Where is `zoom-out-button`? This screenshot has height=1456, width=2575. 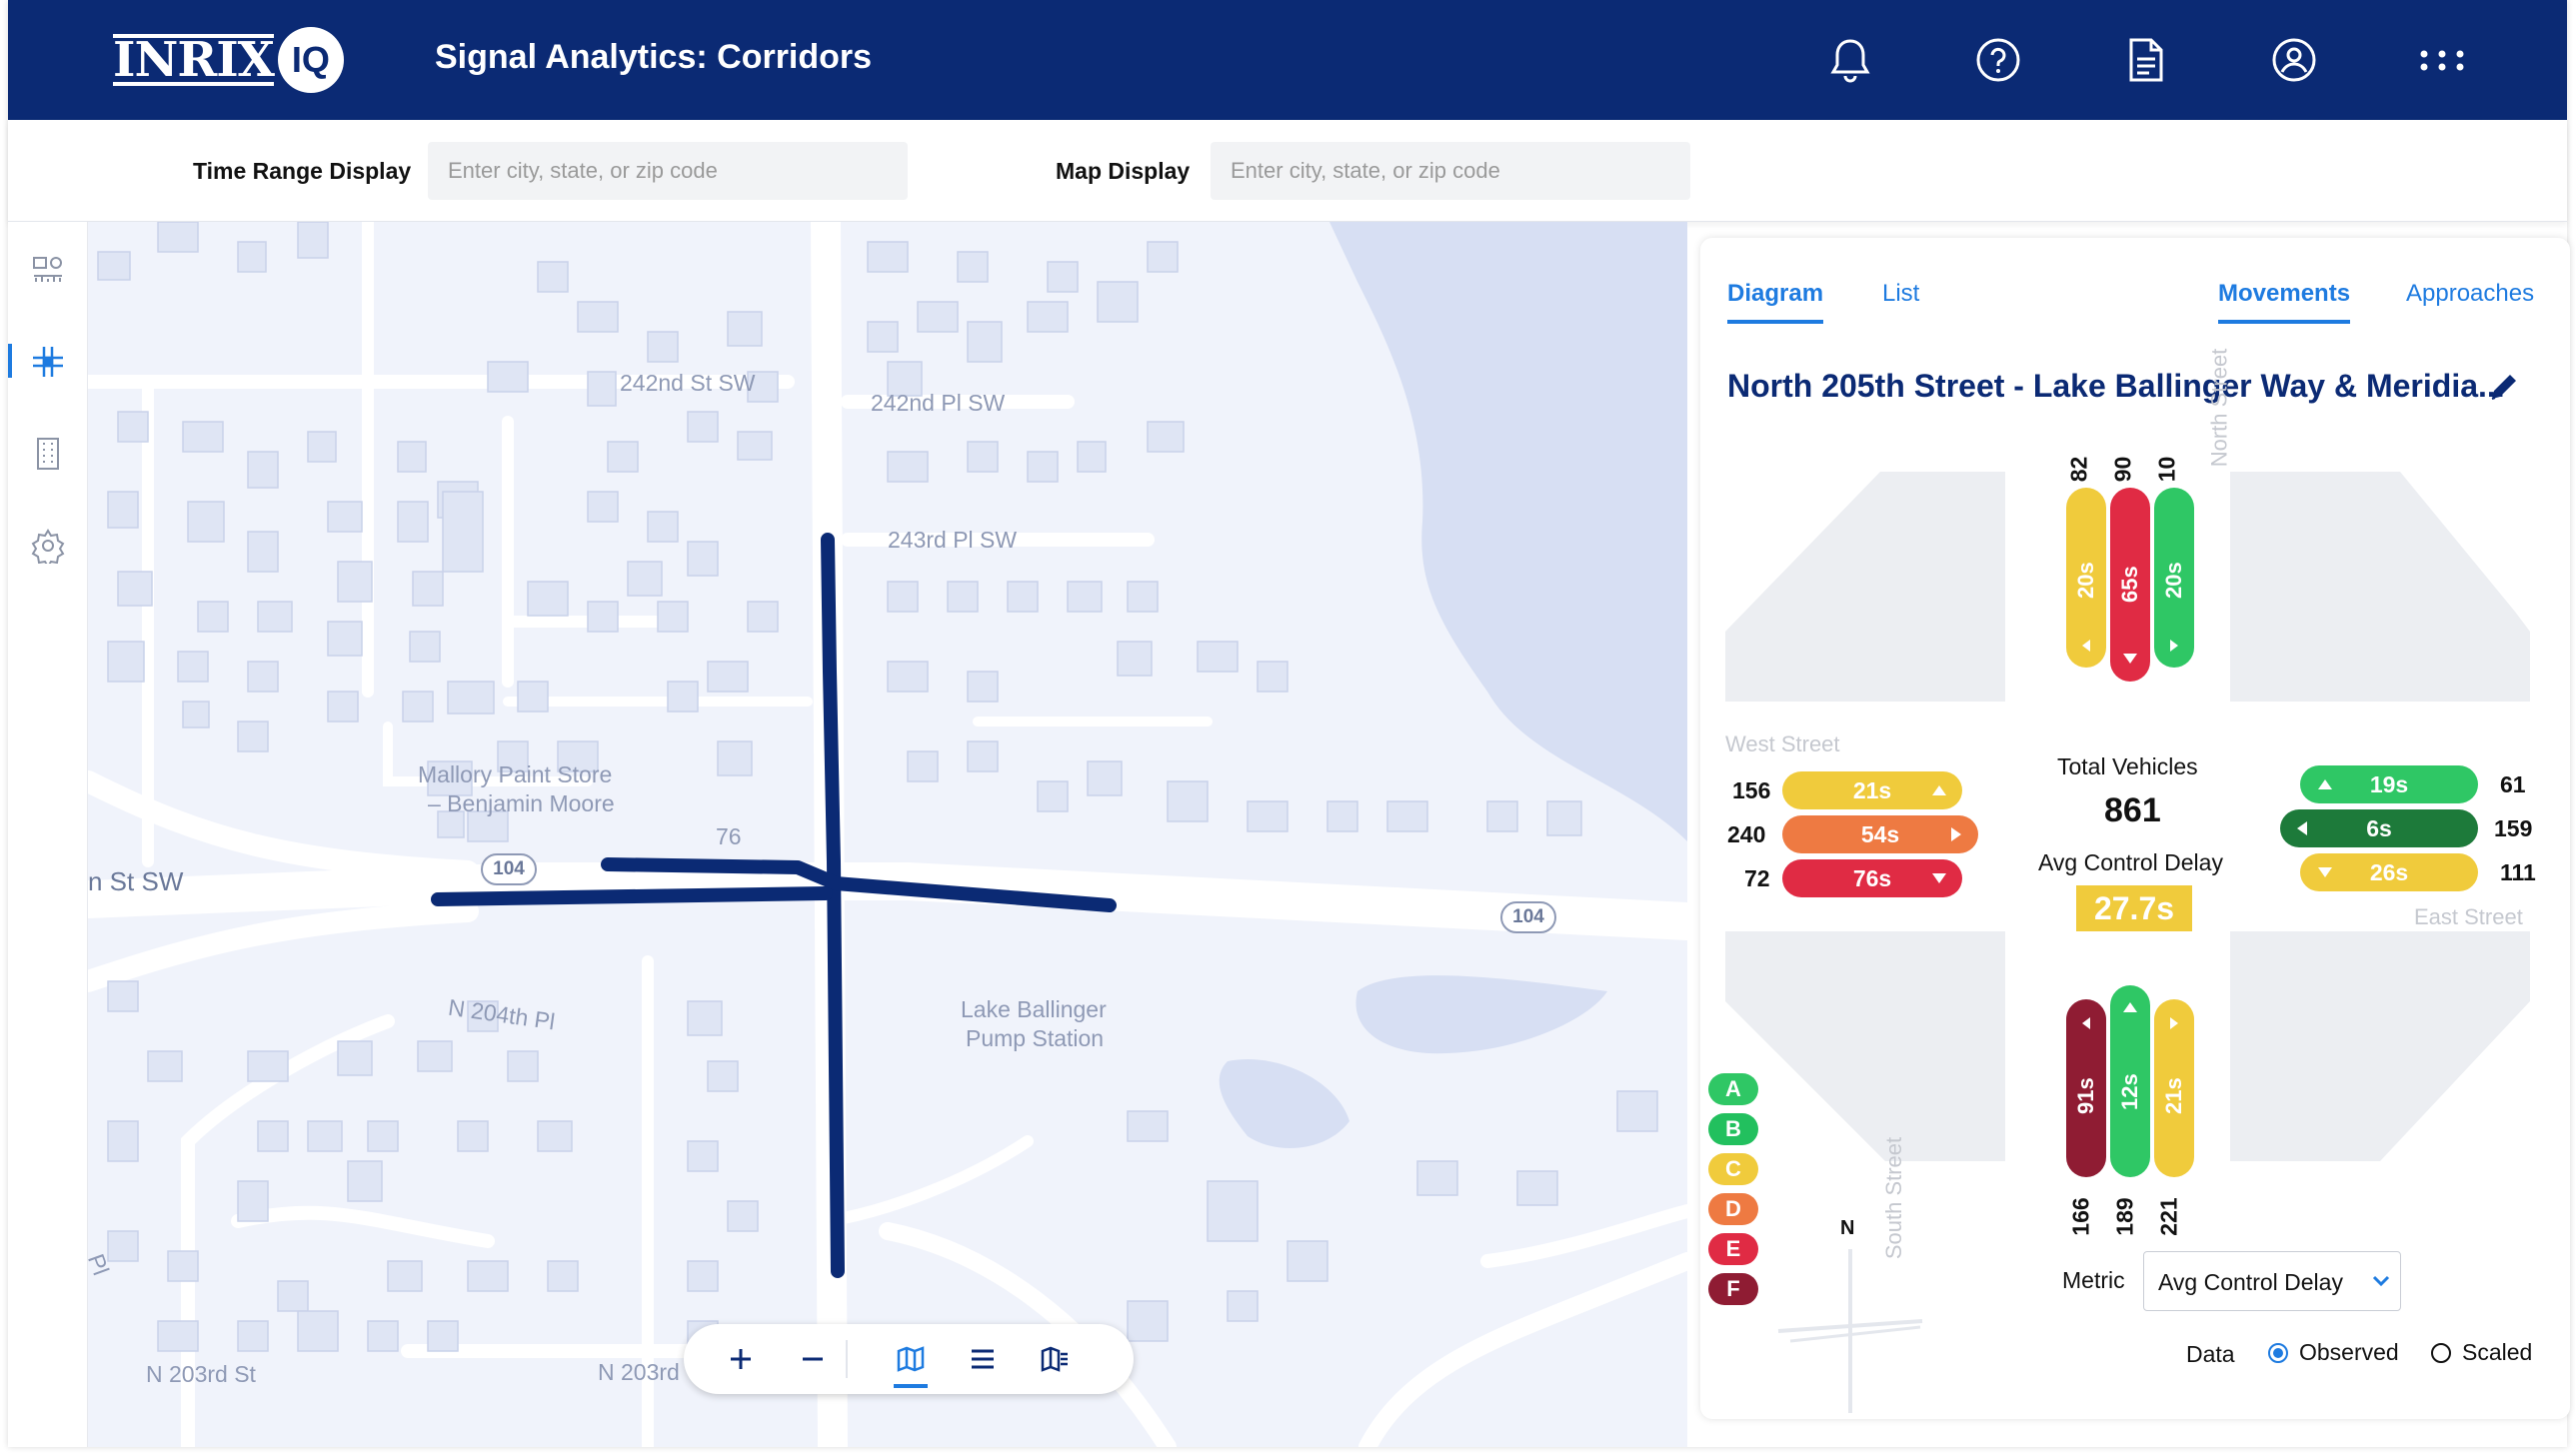 zoom-out-button is located at coordinates (813, 1359).